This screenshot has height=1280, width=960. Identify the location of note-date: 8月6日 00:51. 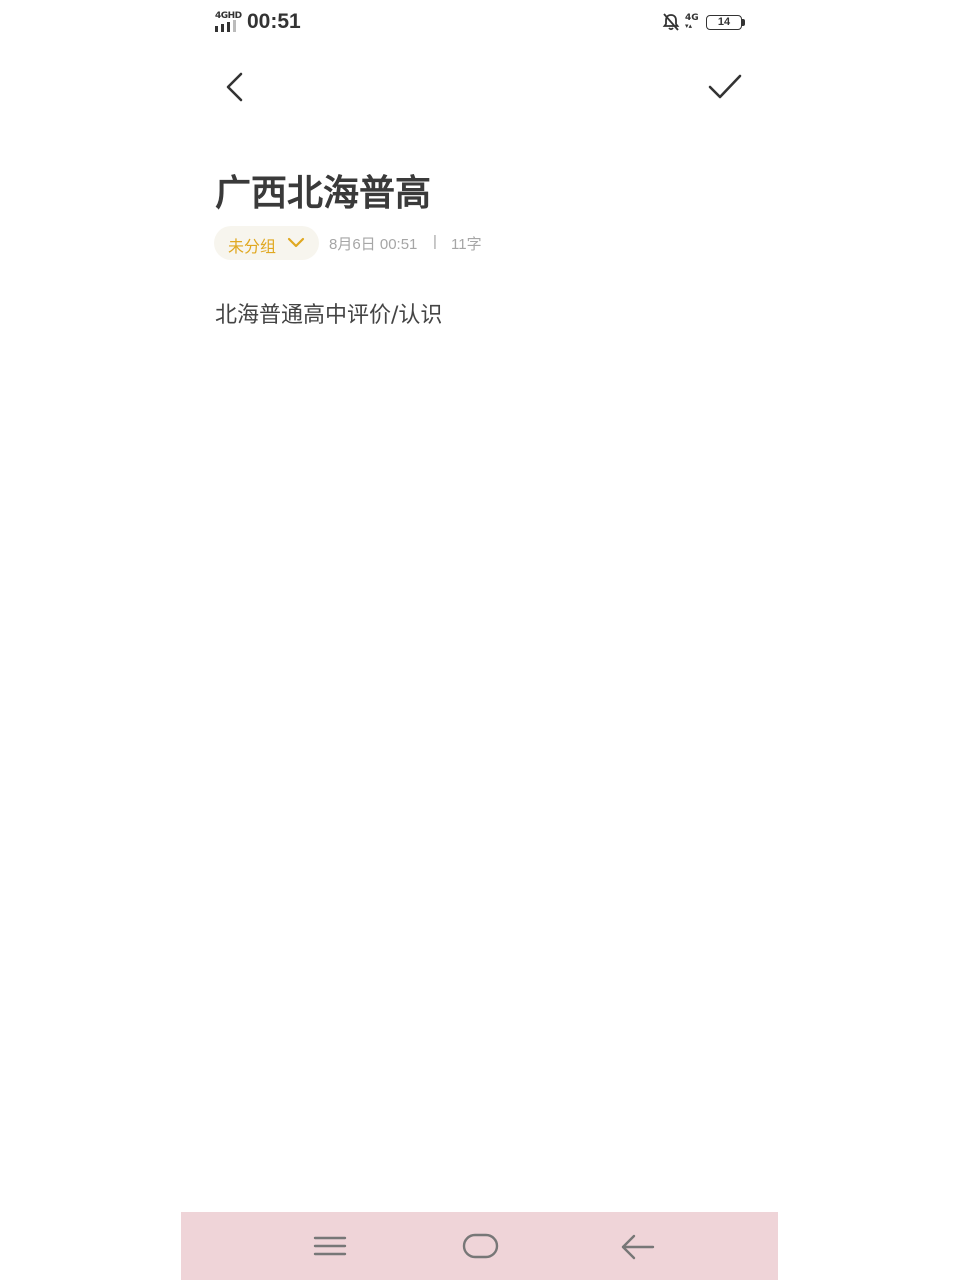
(373, 244).